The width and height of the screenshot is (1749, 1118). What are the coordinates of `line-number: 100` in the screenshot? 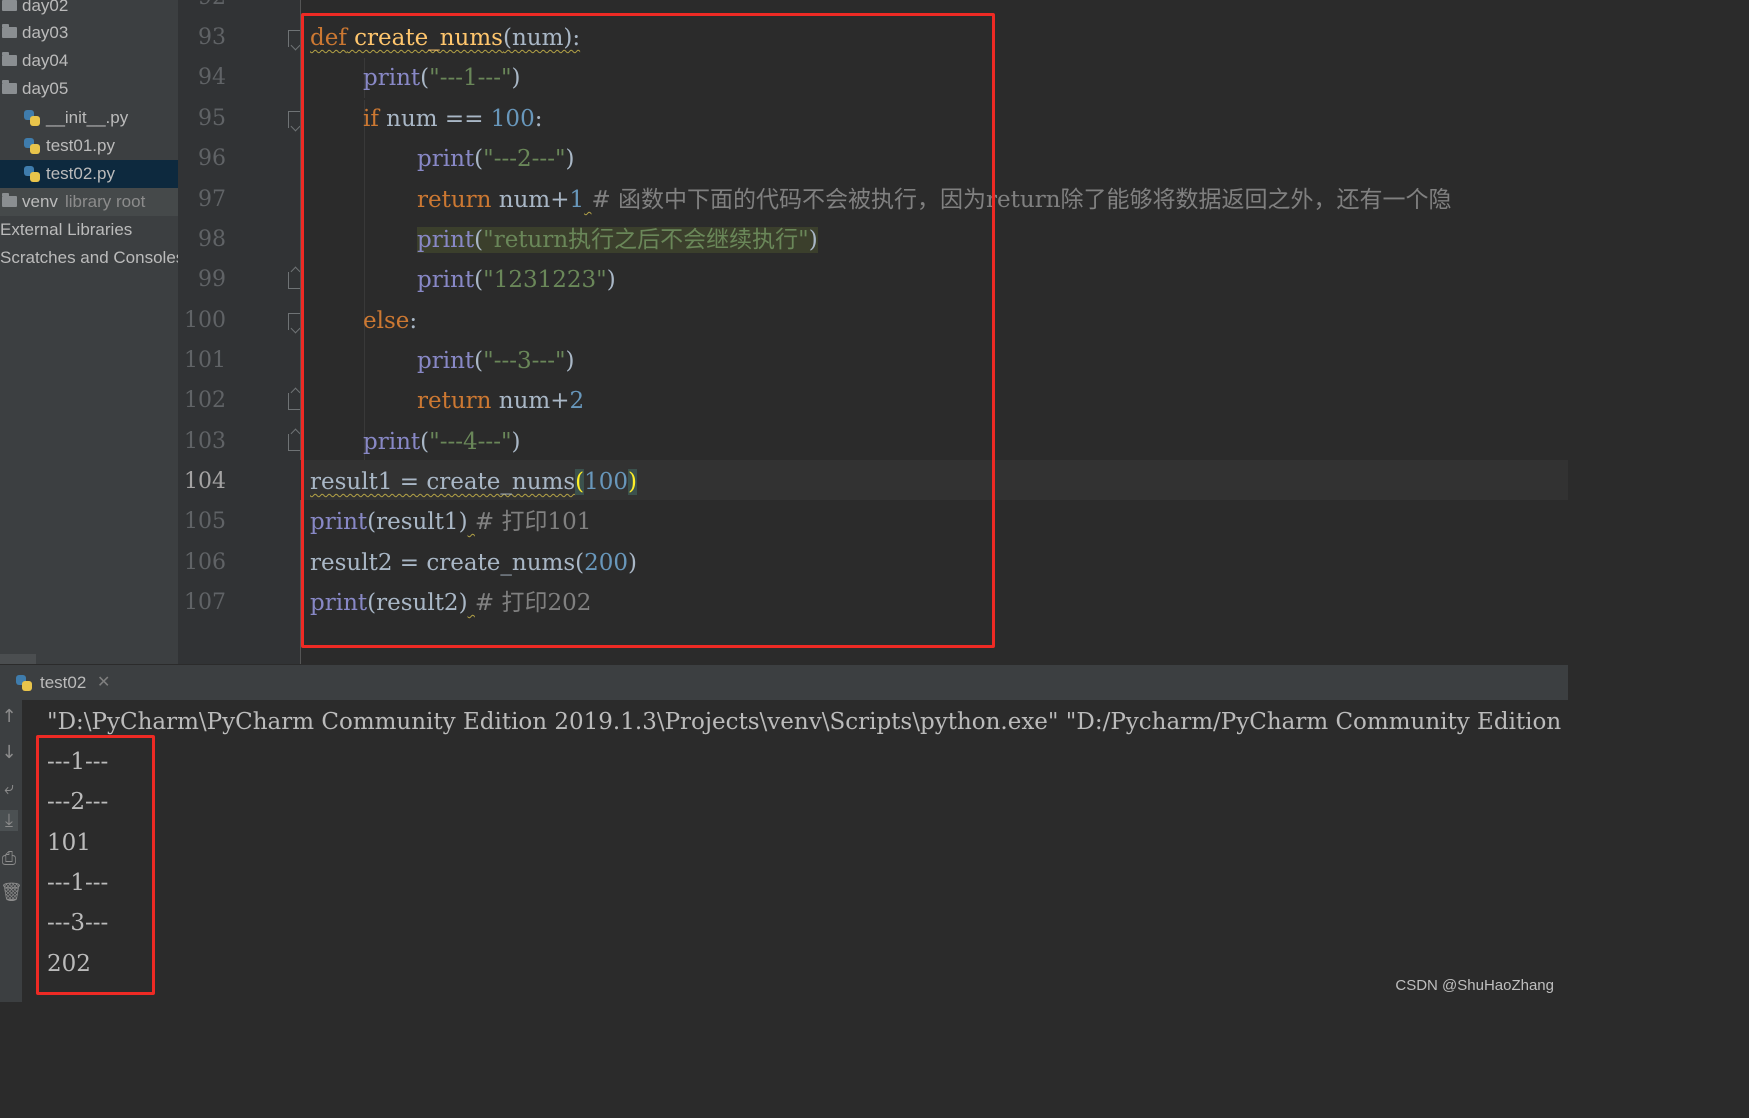 It's located at (205, 320).